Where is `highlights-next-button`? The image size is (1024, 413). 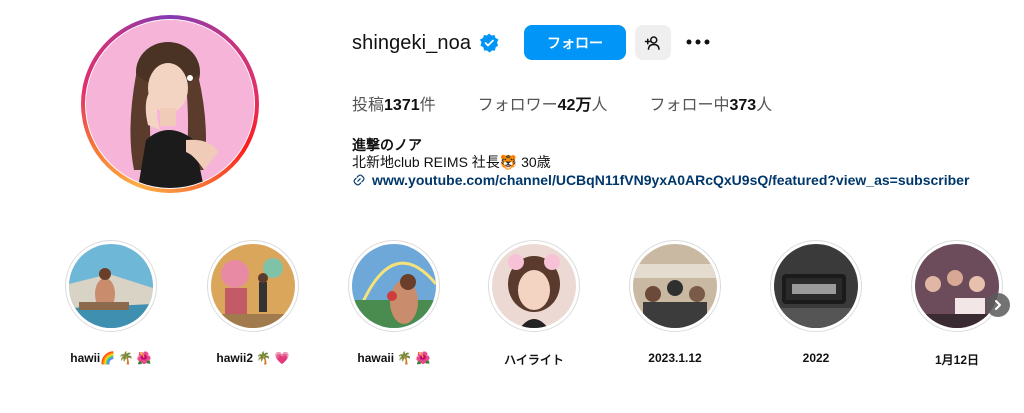 highlights-next-button is located at coordinates (998, 305).